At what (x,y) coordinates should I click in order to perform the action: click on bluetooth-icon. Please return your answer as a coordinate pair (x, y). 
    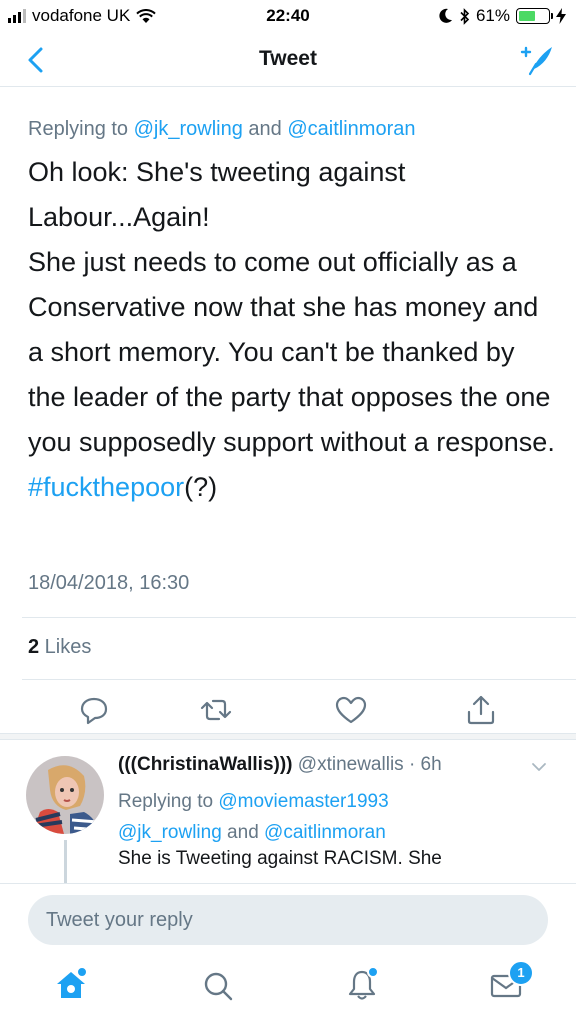
    Looking at the image, I should click on (465, 16).